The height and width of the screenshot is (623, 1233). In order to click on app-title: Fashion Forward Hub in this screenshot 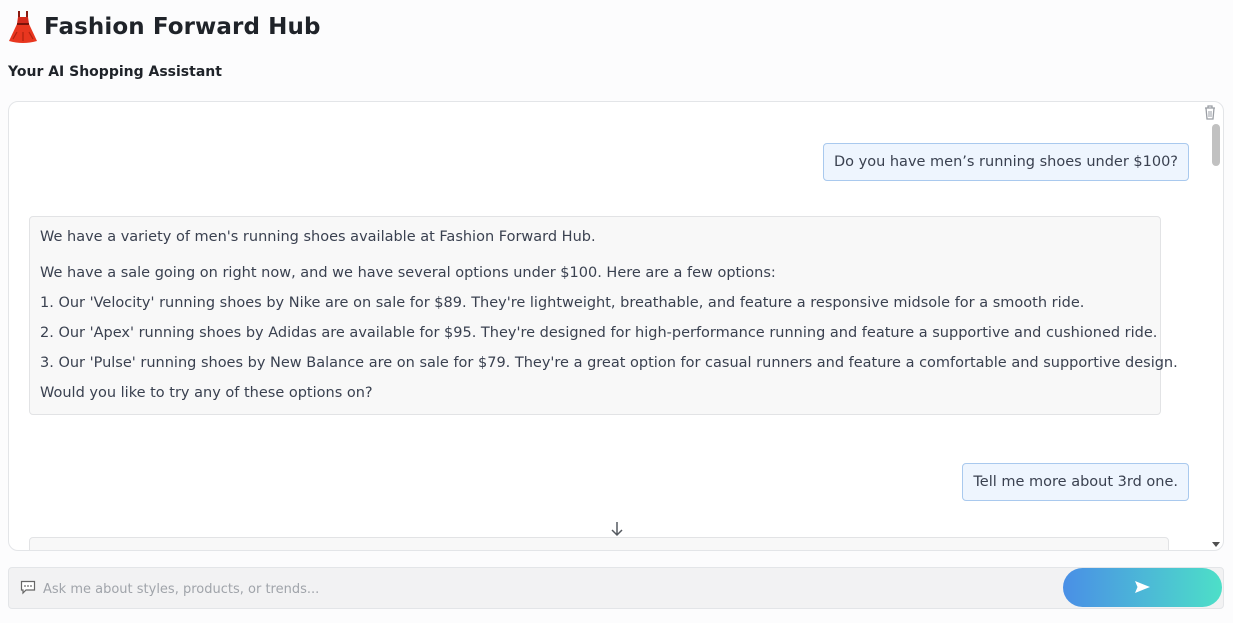, I will do `click(182, 27)`.